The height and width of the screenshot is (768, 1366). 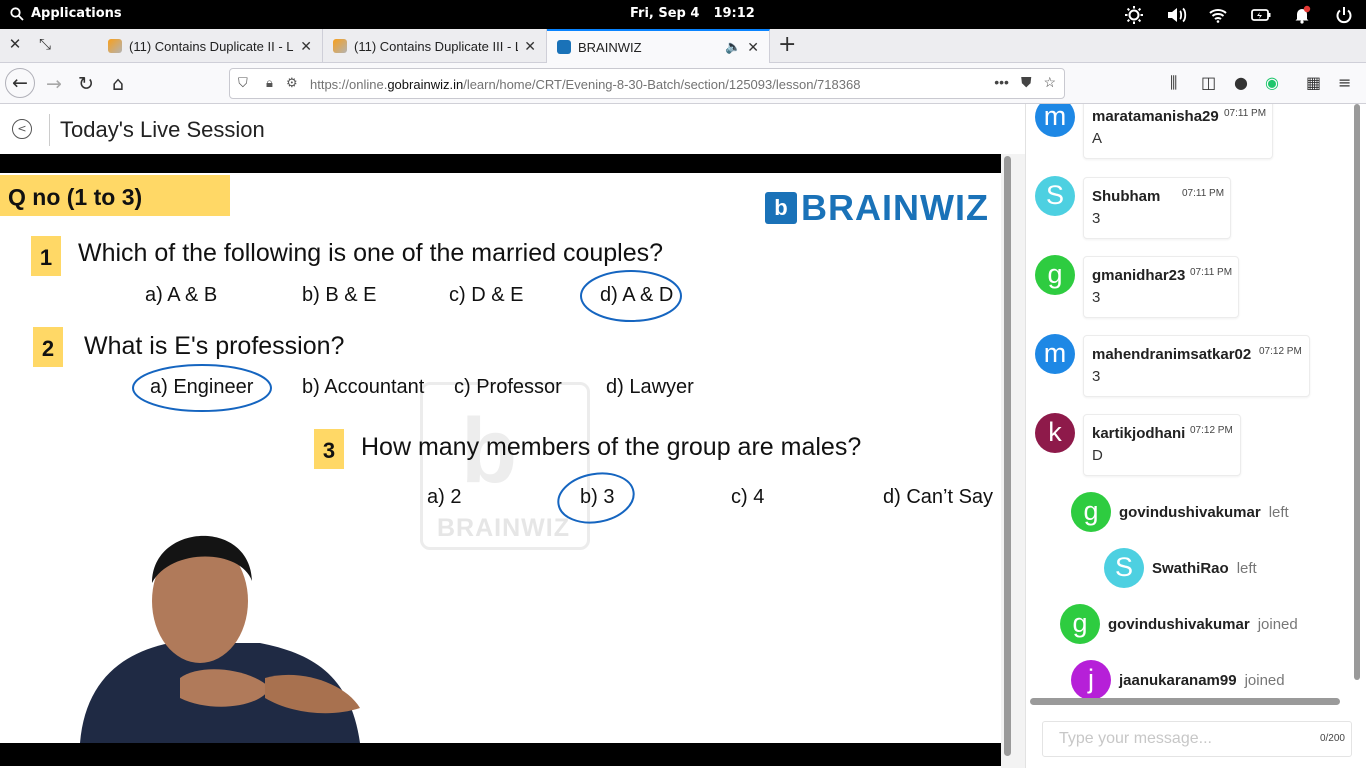 I want to click on clock: Fri, Sep 4 19:12, so click(x=692, y=13).